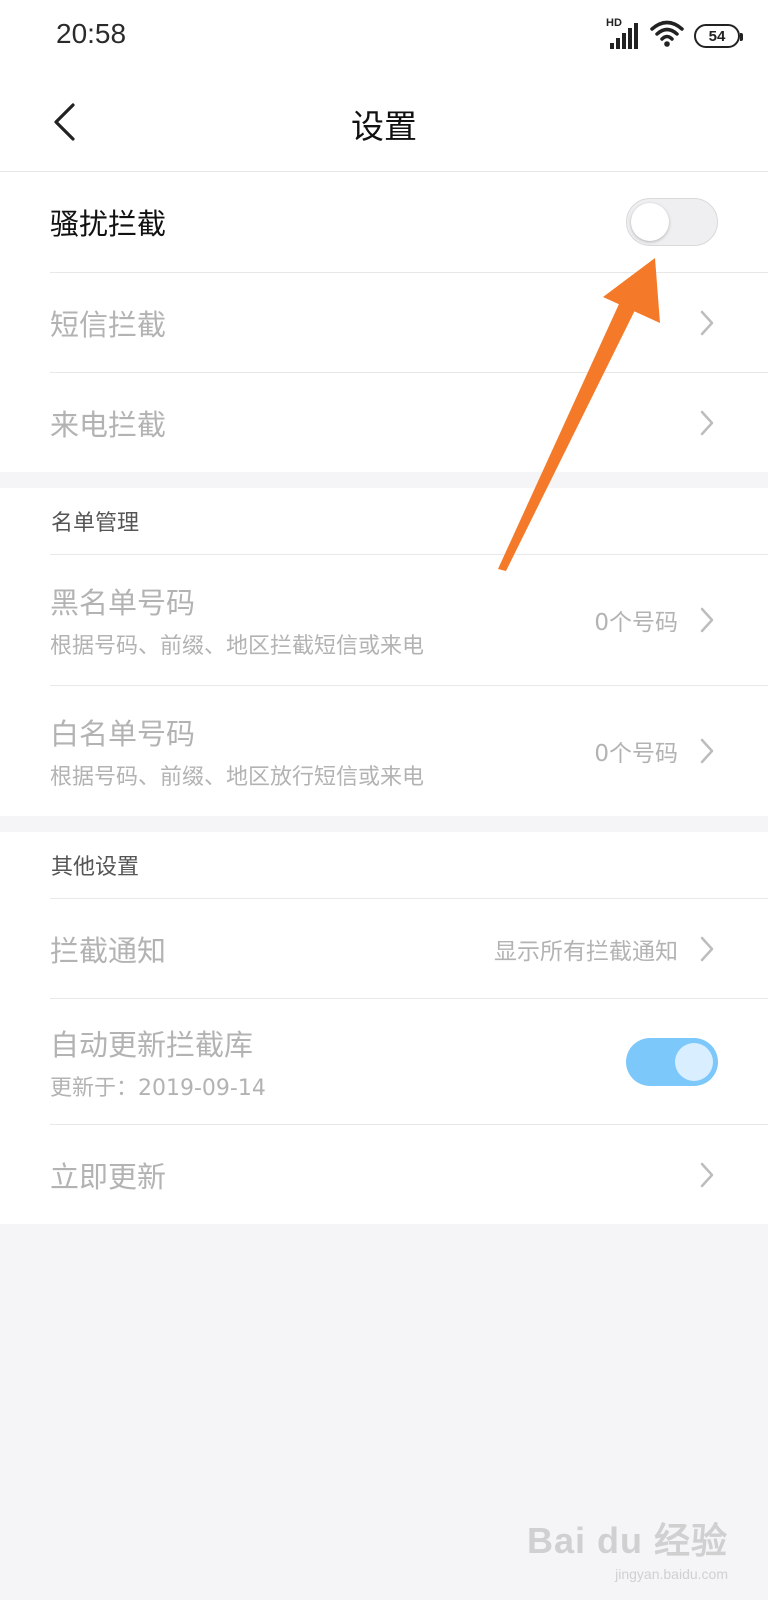 Image resolution: width=768 pixels, height=1600 pixels. What do you see at coordinates (409, 222) in the screenshot?
I see `row-harassment-interception: 骚扰拦截` at bounding box center [409, 222].